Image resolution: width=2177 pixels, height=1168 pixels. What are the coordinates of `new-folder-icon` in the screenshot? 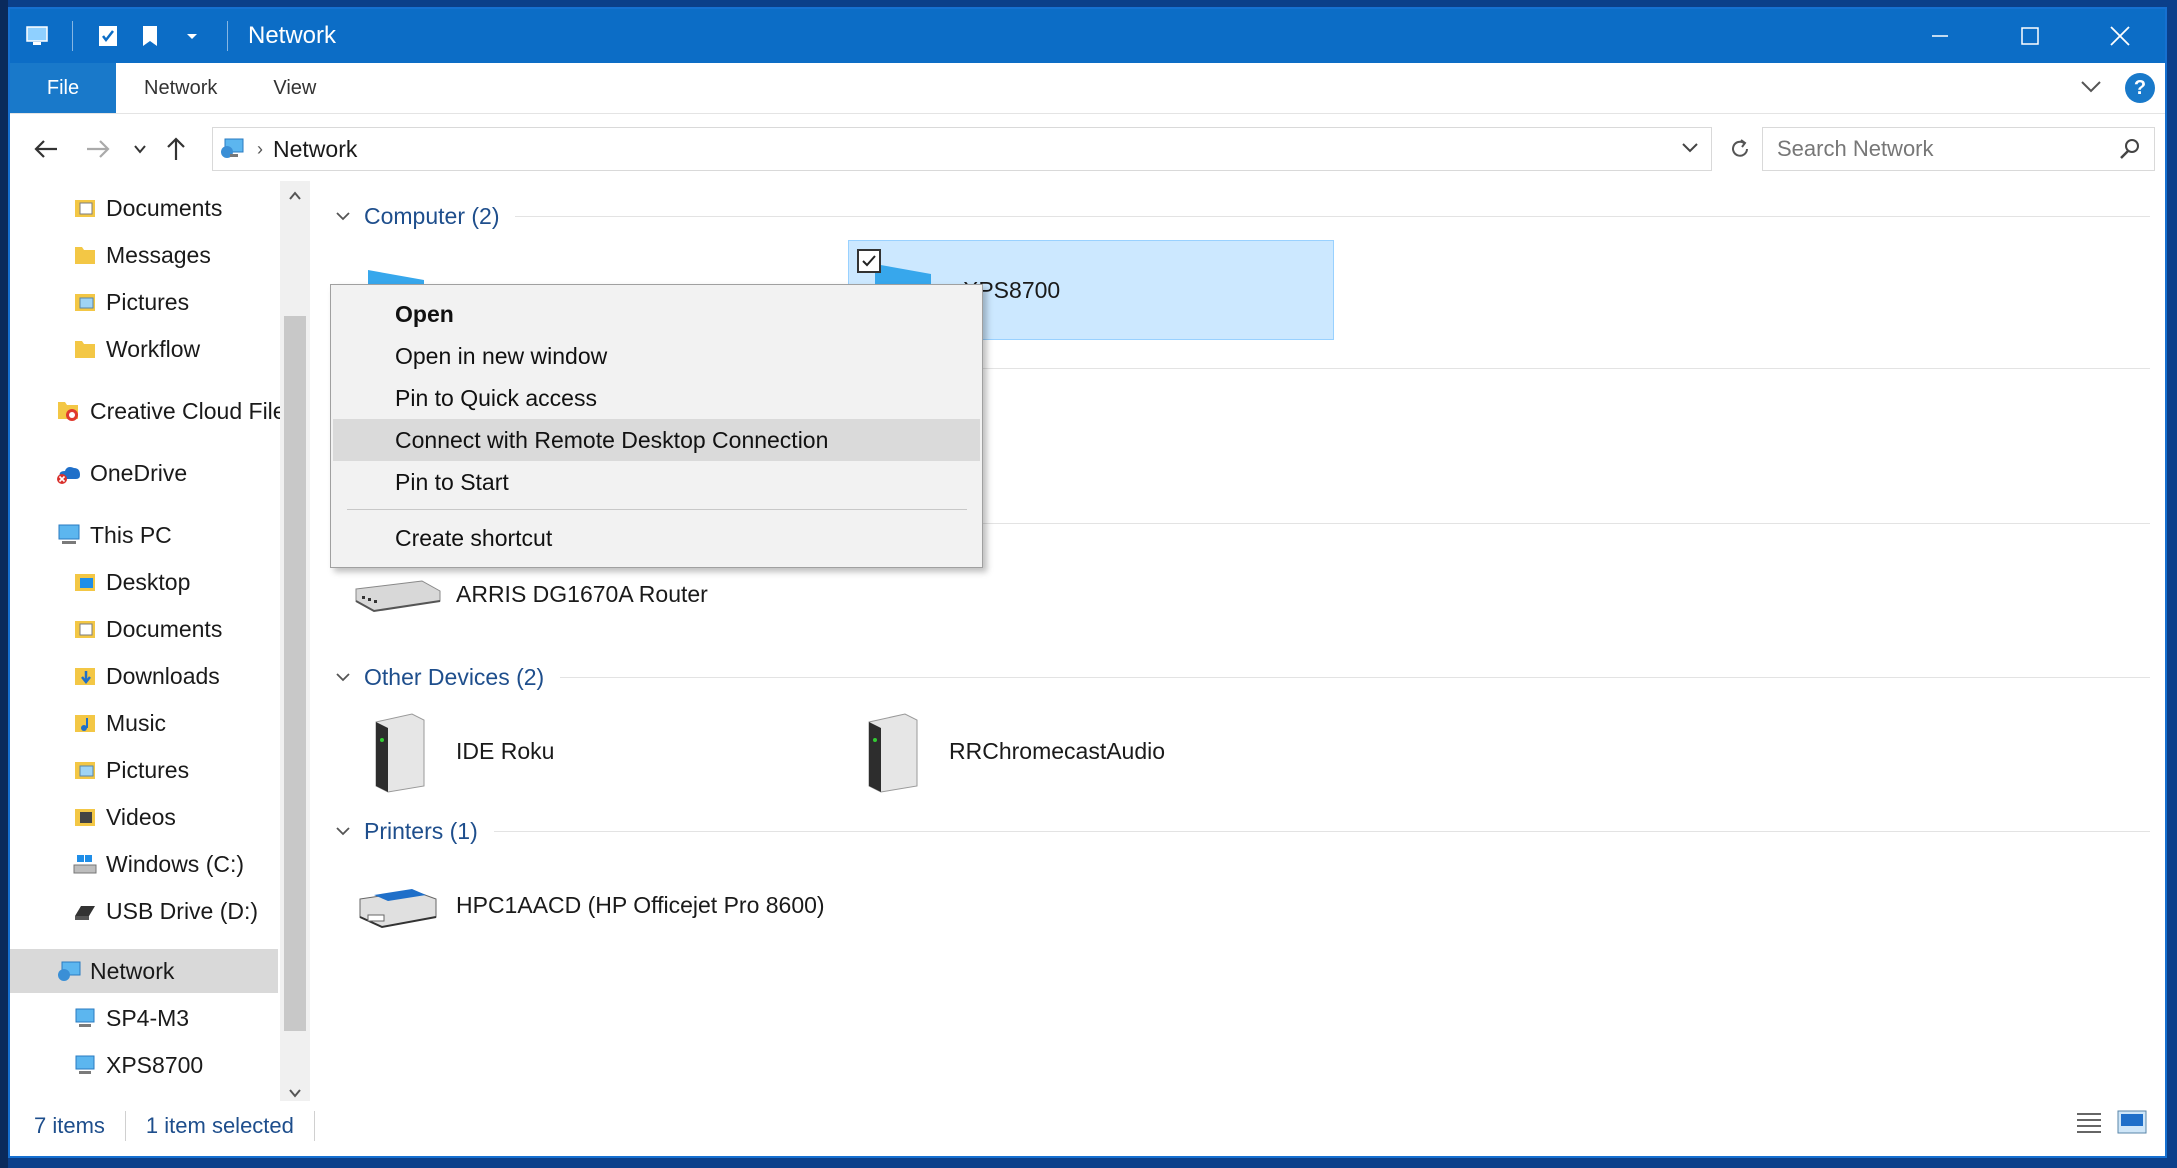 It's located at (150, 36).